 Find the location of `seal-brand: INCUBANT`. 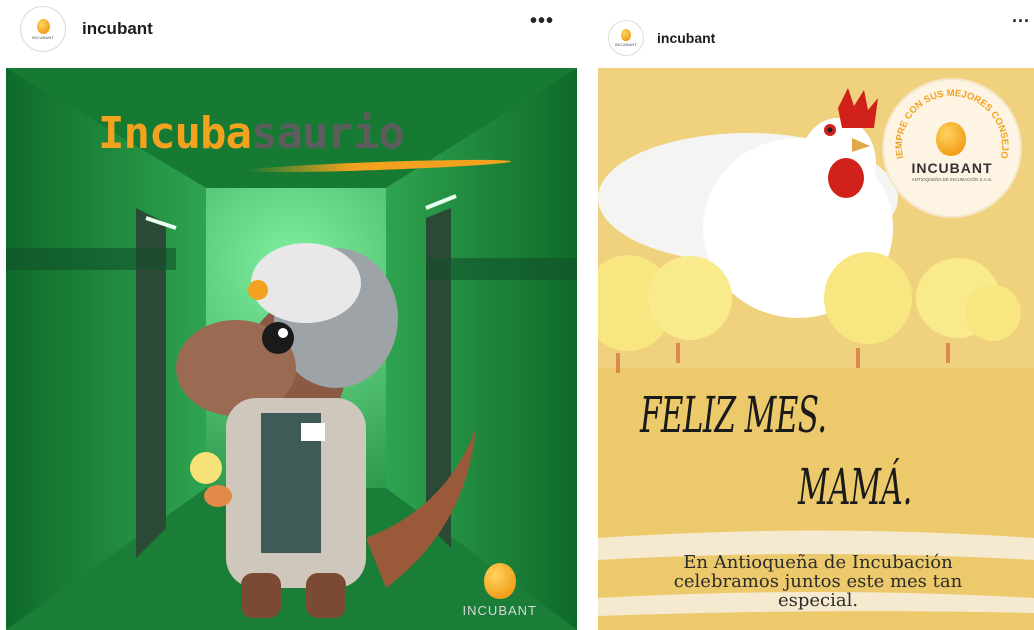

seal-brand: INCUBANT is located at coordinates (952, 168).